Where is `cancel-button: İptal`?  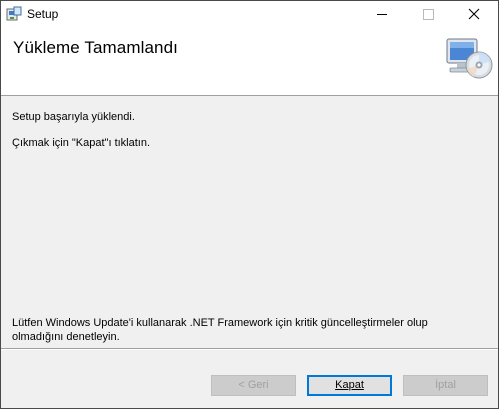
cancel-button: İptal is located at coordinates (445, 385).